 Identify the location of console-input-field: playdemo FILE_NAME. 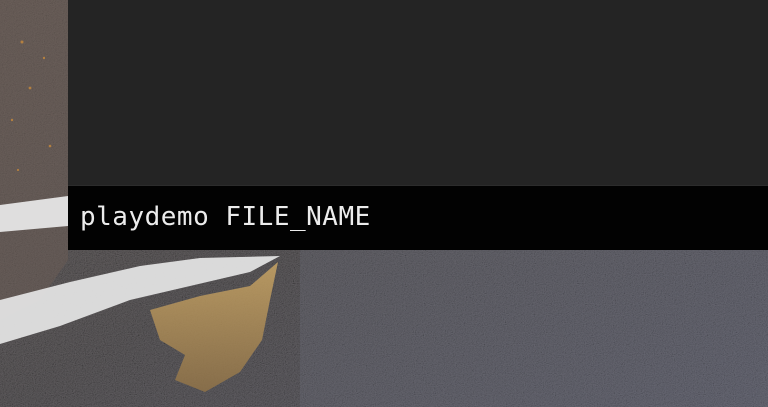
(418, 218).